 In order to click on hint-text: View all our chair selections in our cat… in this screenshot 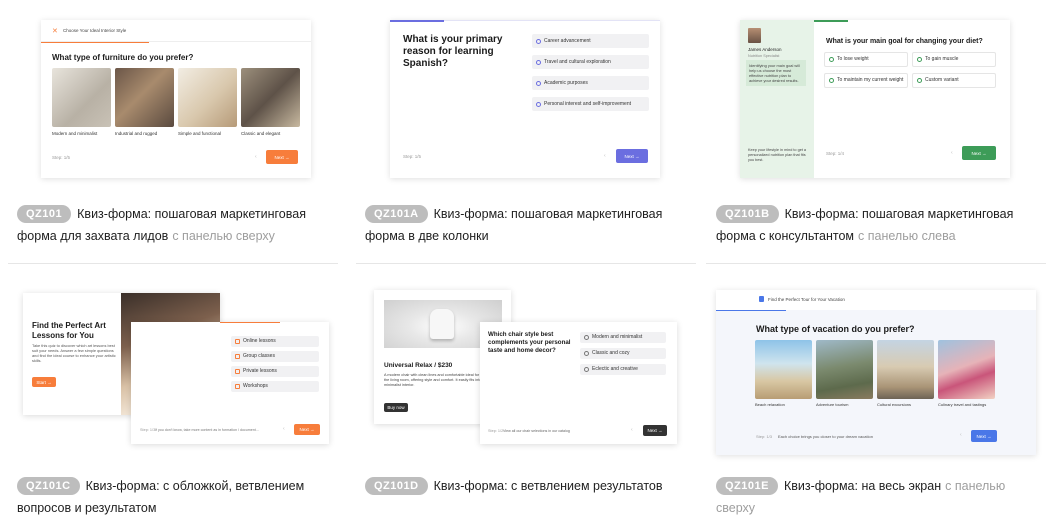, I will do `click(536, 431)`.